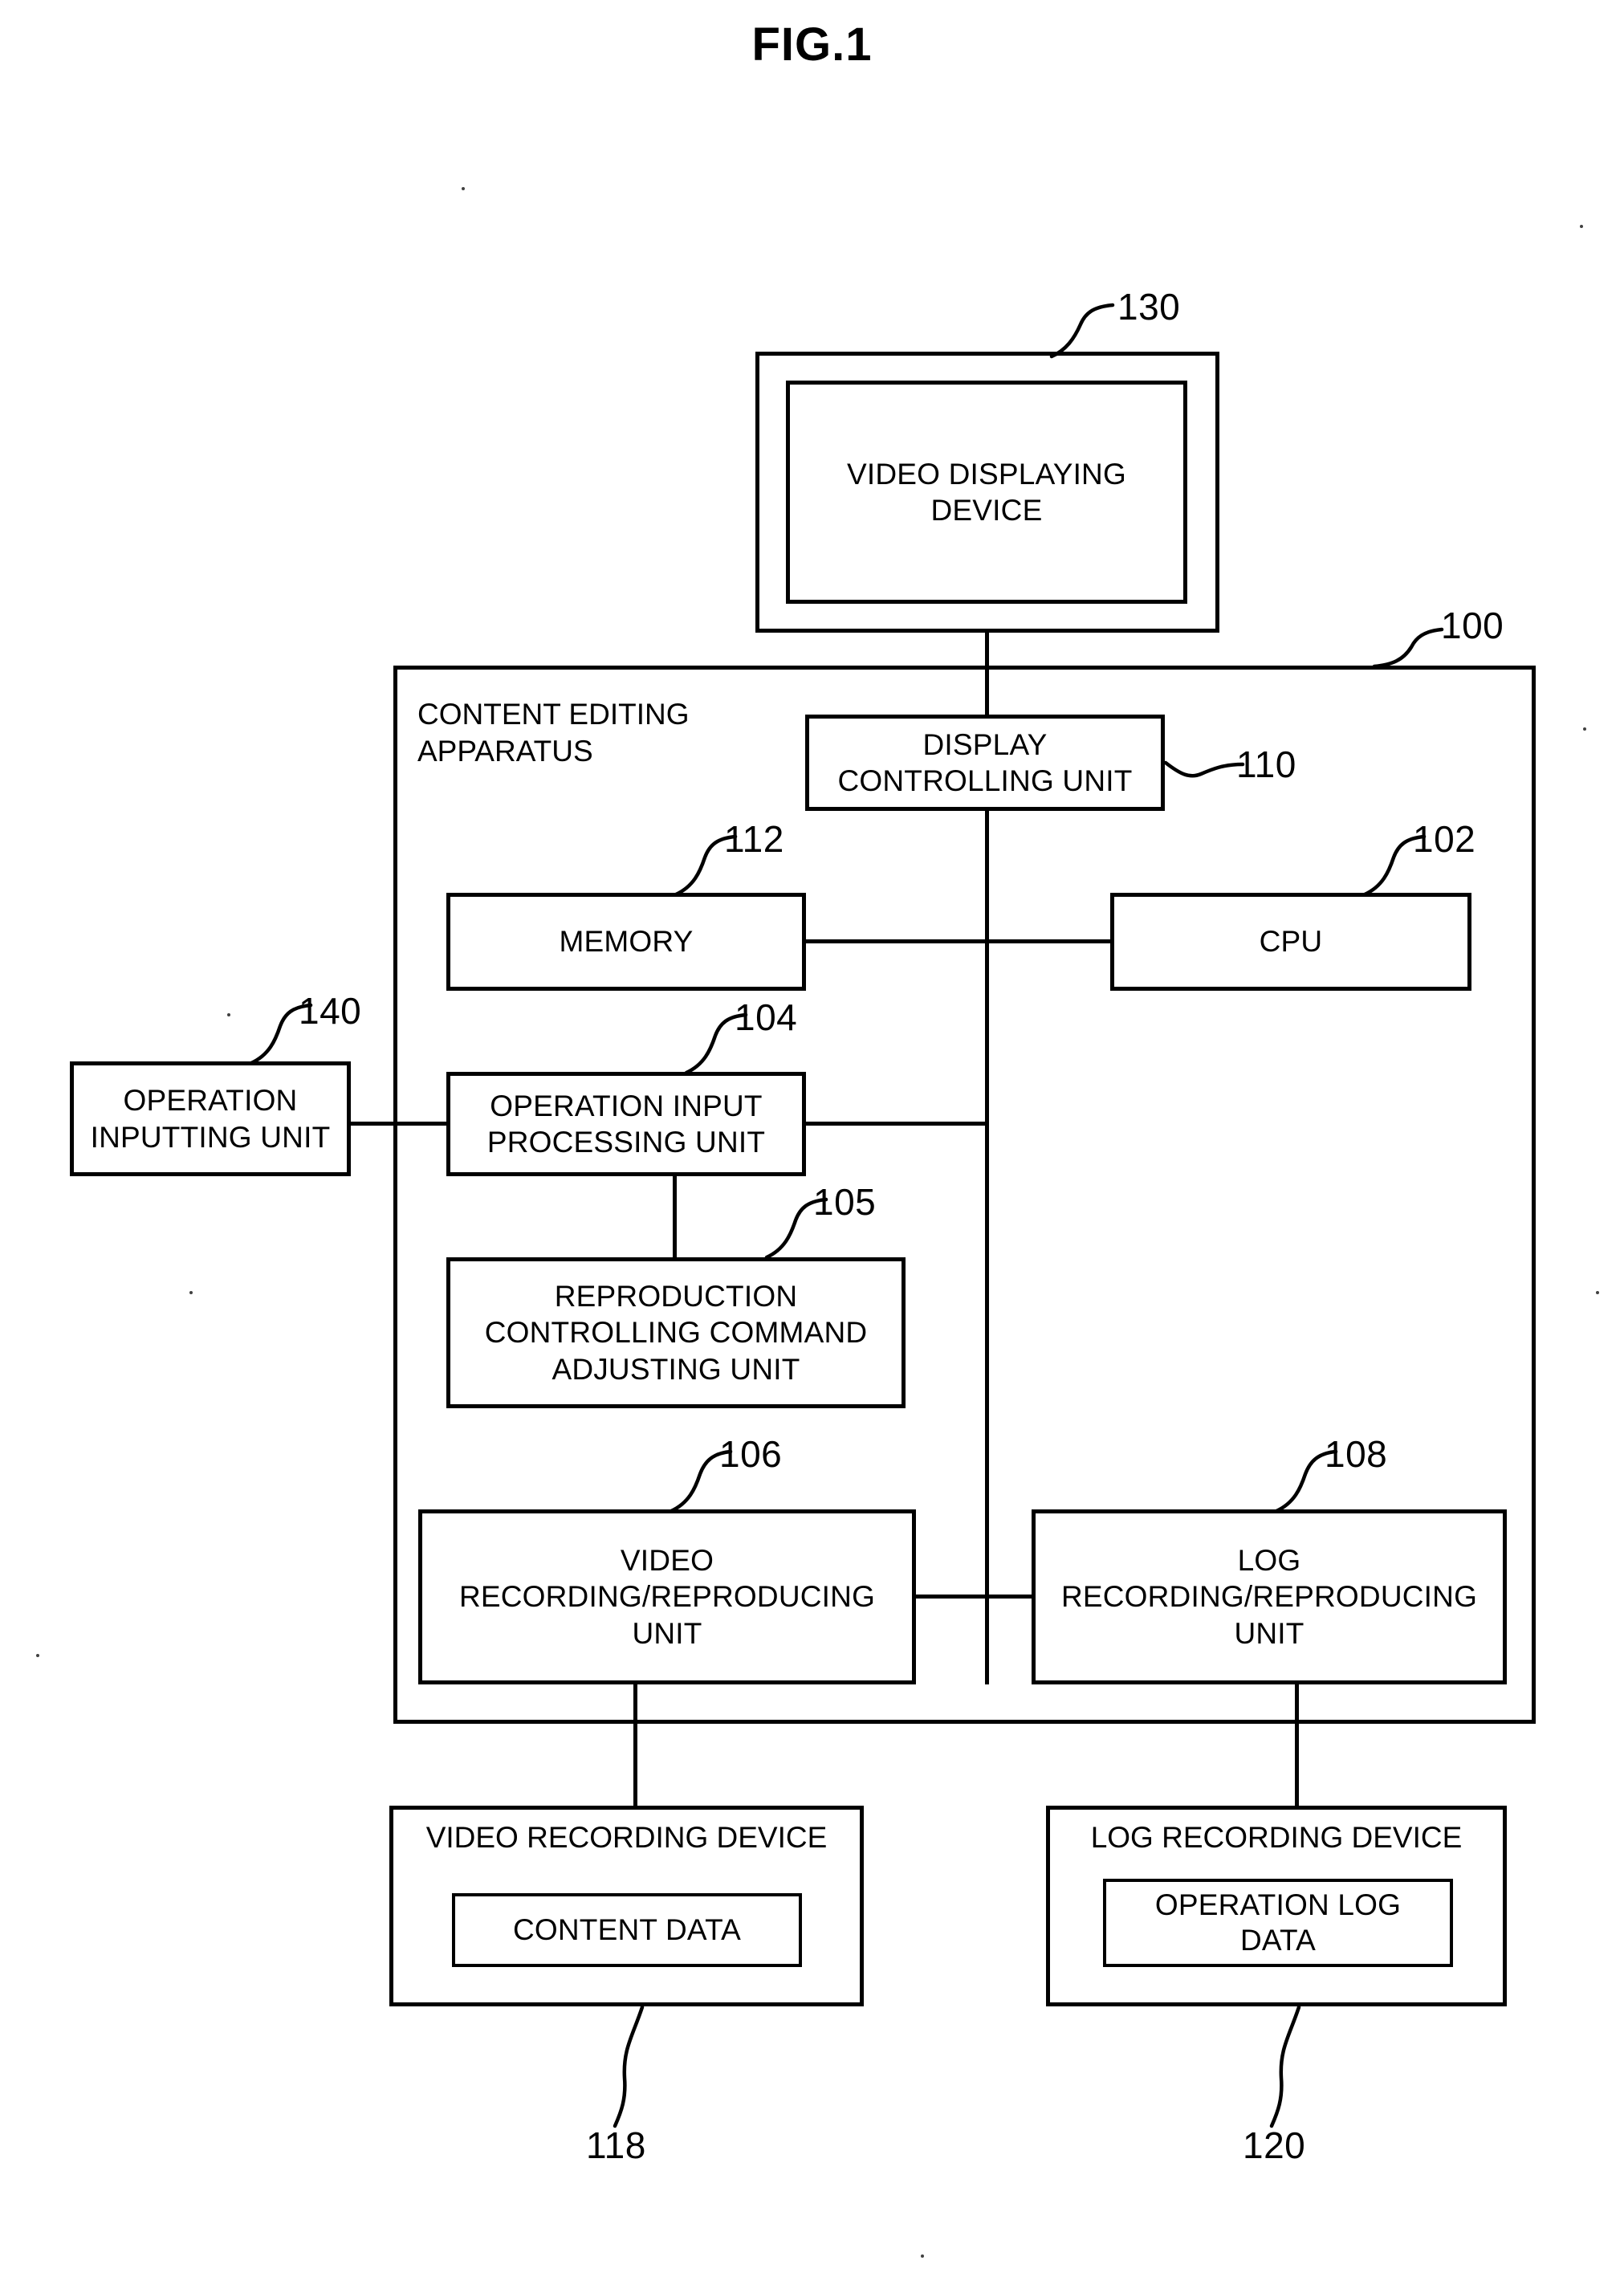  I want to click on ref-number-105: 105, so click(845, 1202).